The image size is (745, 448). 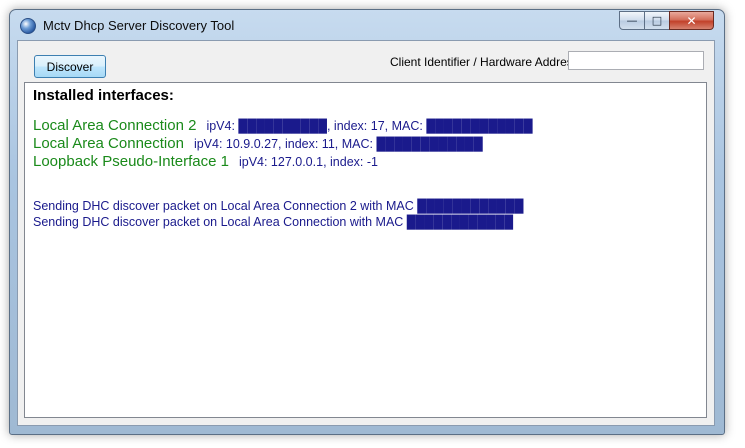 I want to click on maximize-button: □, so click(x=657, y=20).